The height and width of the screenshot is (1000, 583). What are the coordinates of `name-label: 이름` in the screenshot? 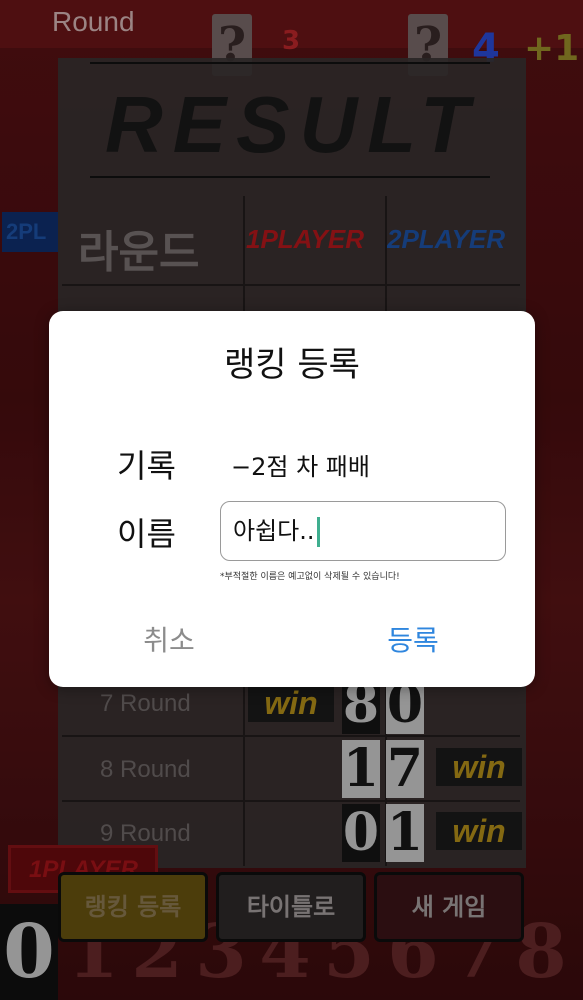 It's located at (146, 534).